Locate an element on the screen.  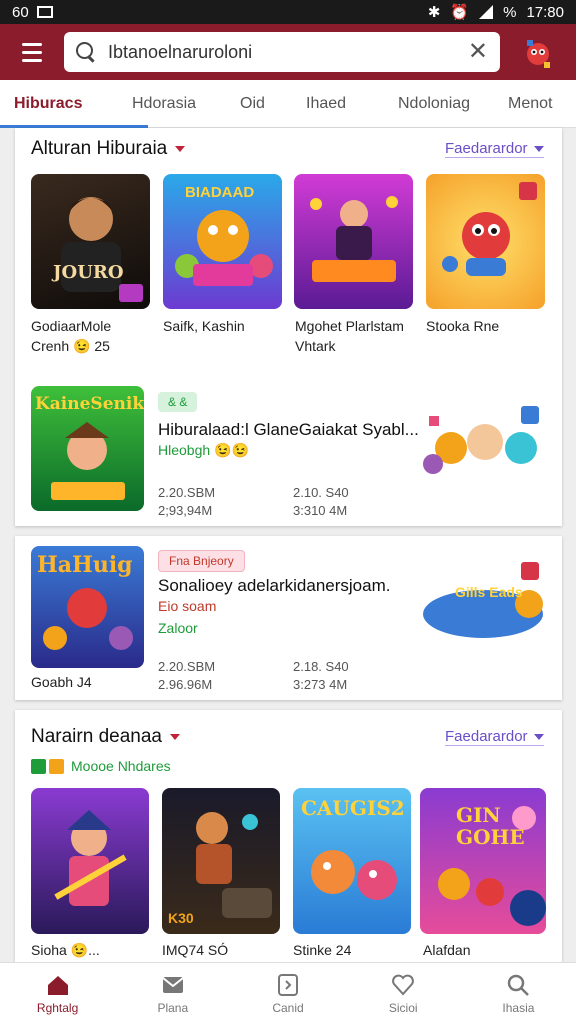
battery-text: % is located at coordinates (510, 12).